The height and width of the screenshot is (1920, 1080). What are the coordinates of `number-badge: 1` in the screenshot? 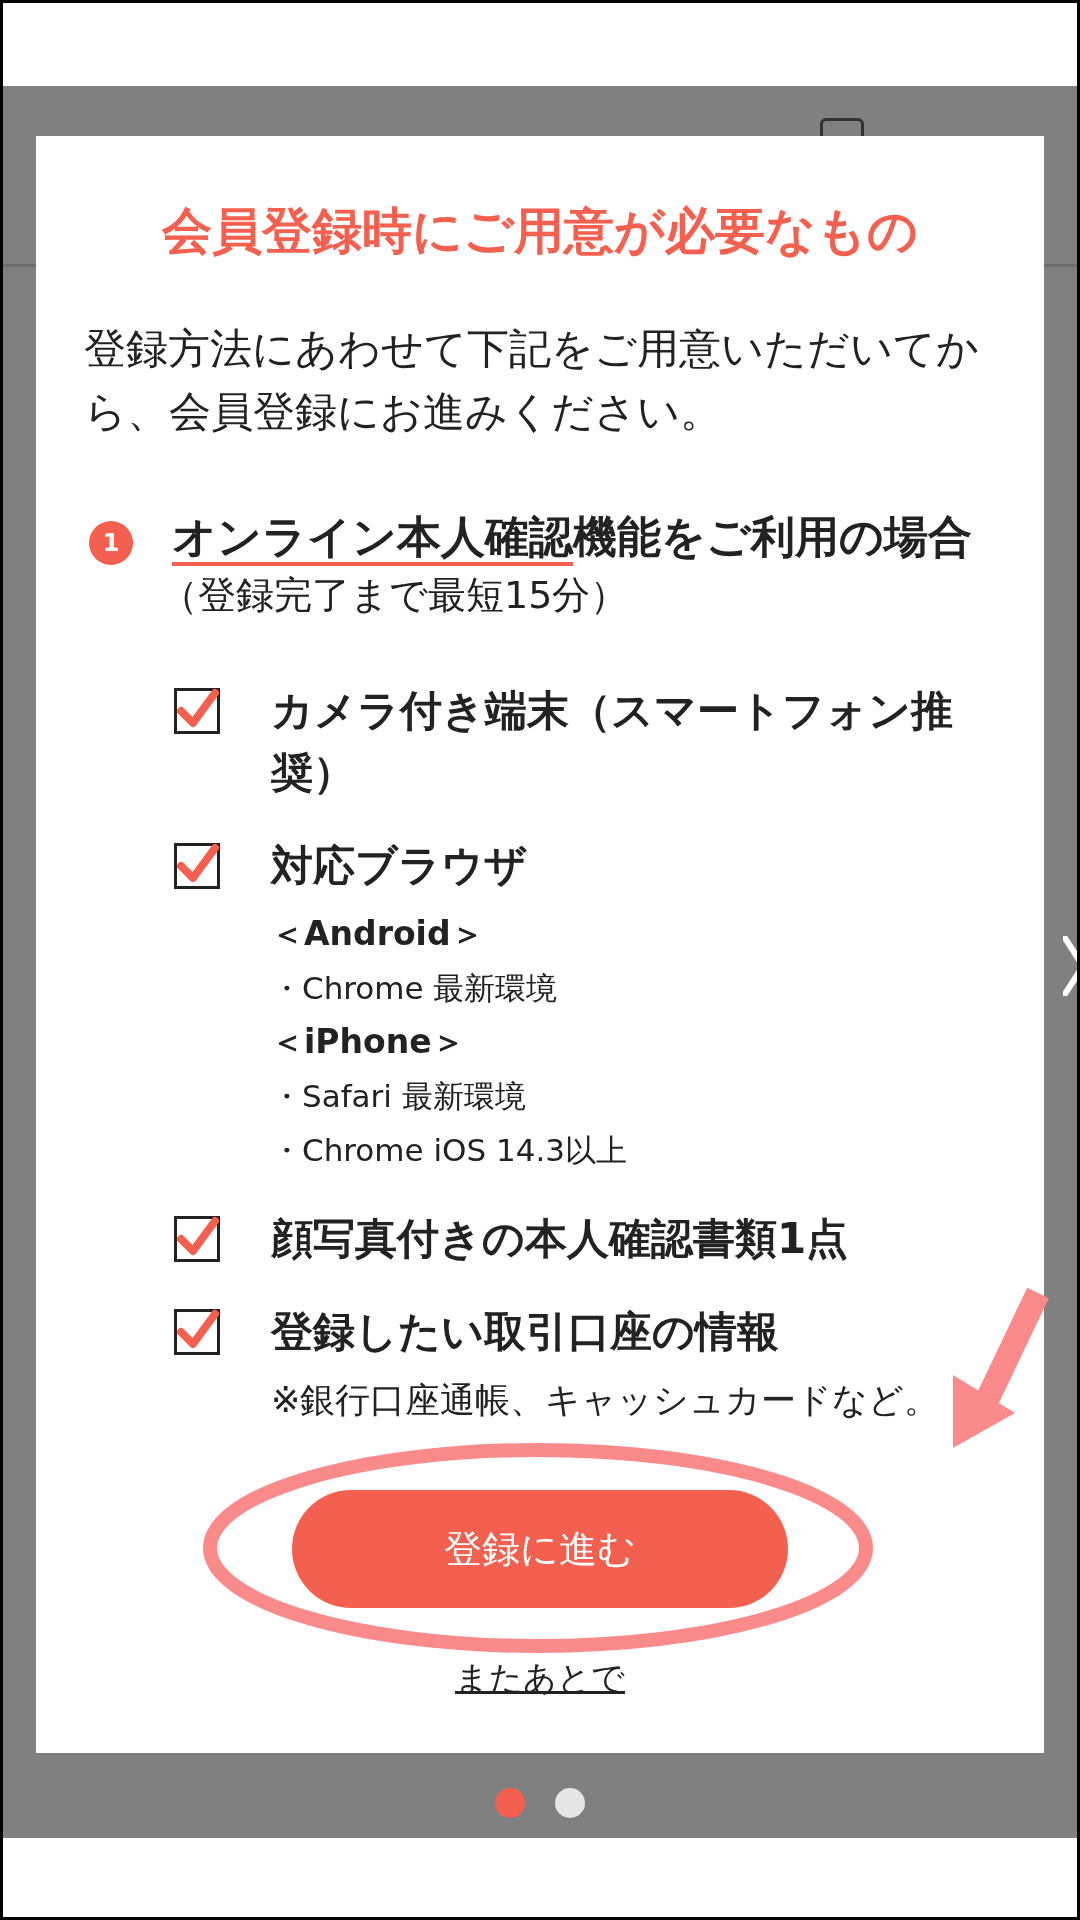 It's located at (111, 543).